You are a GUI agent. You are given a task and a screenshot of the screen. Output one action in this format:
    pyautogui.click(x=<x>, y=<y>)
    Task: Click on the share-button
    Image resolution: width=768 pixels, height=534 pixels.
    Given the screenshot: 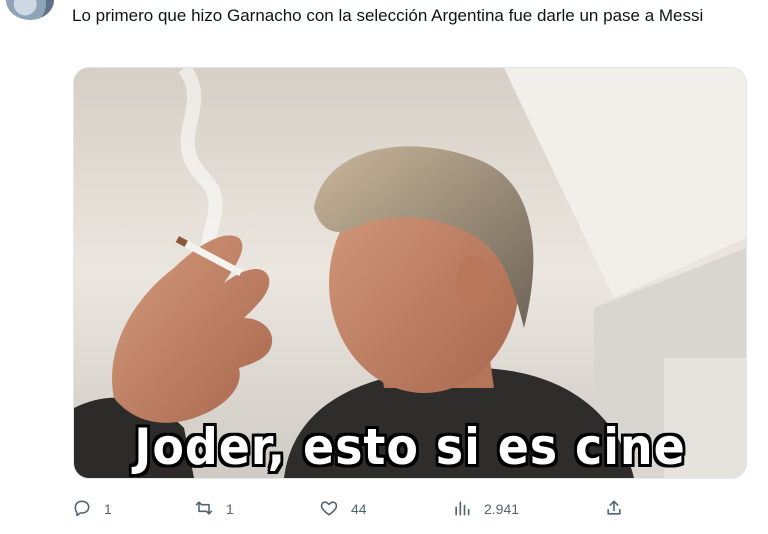 What is the action you would take?
    pyautogui.click(x=614, y=509)
    